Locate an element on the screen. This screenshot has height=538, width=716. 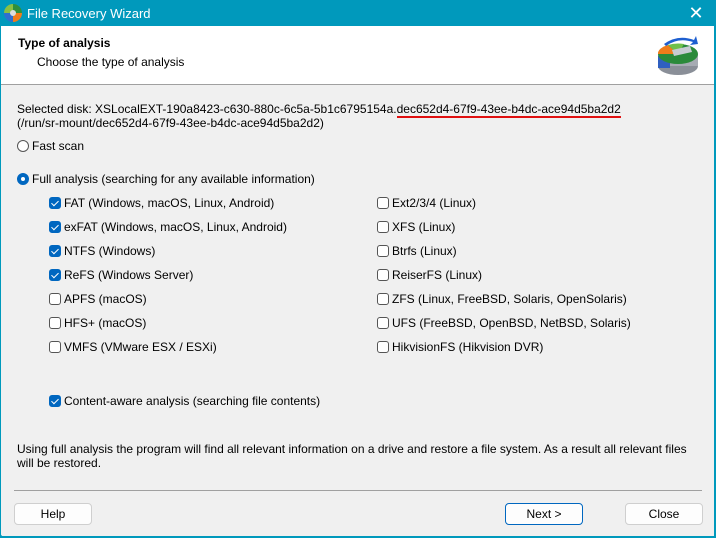
checkbox-btrfs: Btrfs (Linux) is located at coordinates (417, 251).